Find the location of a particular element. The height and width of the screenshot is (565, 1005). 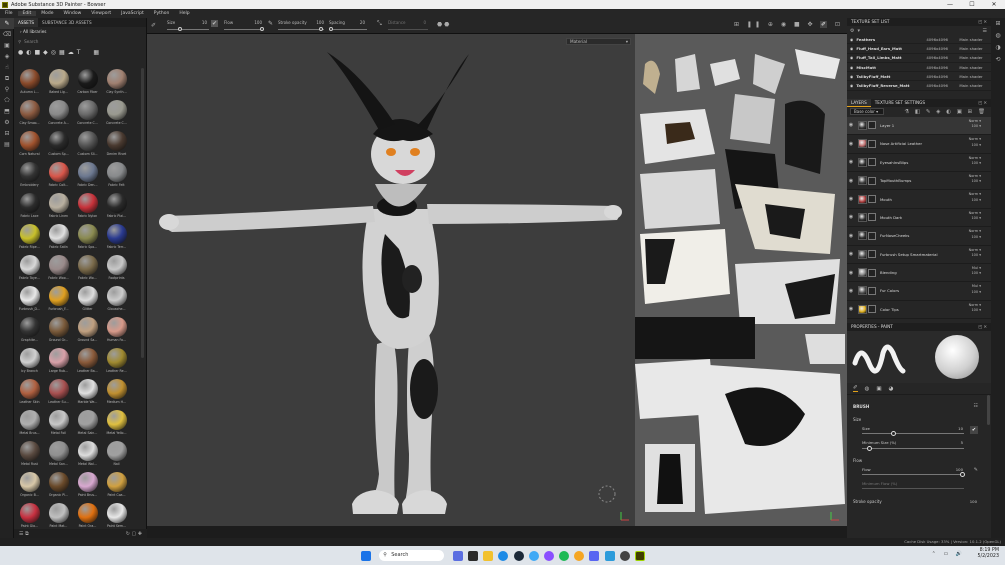

visibility-icon: ◉ is located at coordinates (851, 57).